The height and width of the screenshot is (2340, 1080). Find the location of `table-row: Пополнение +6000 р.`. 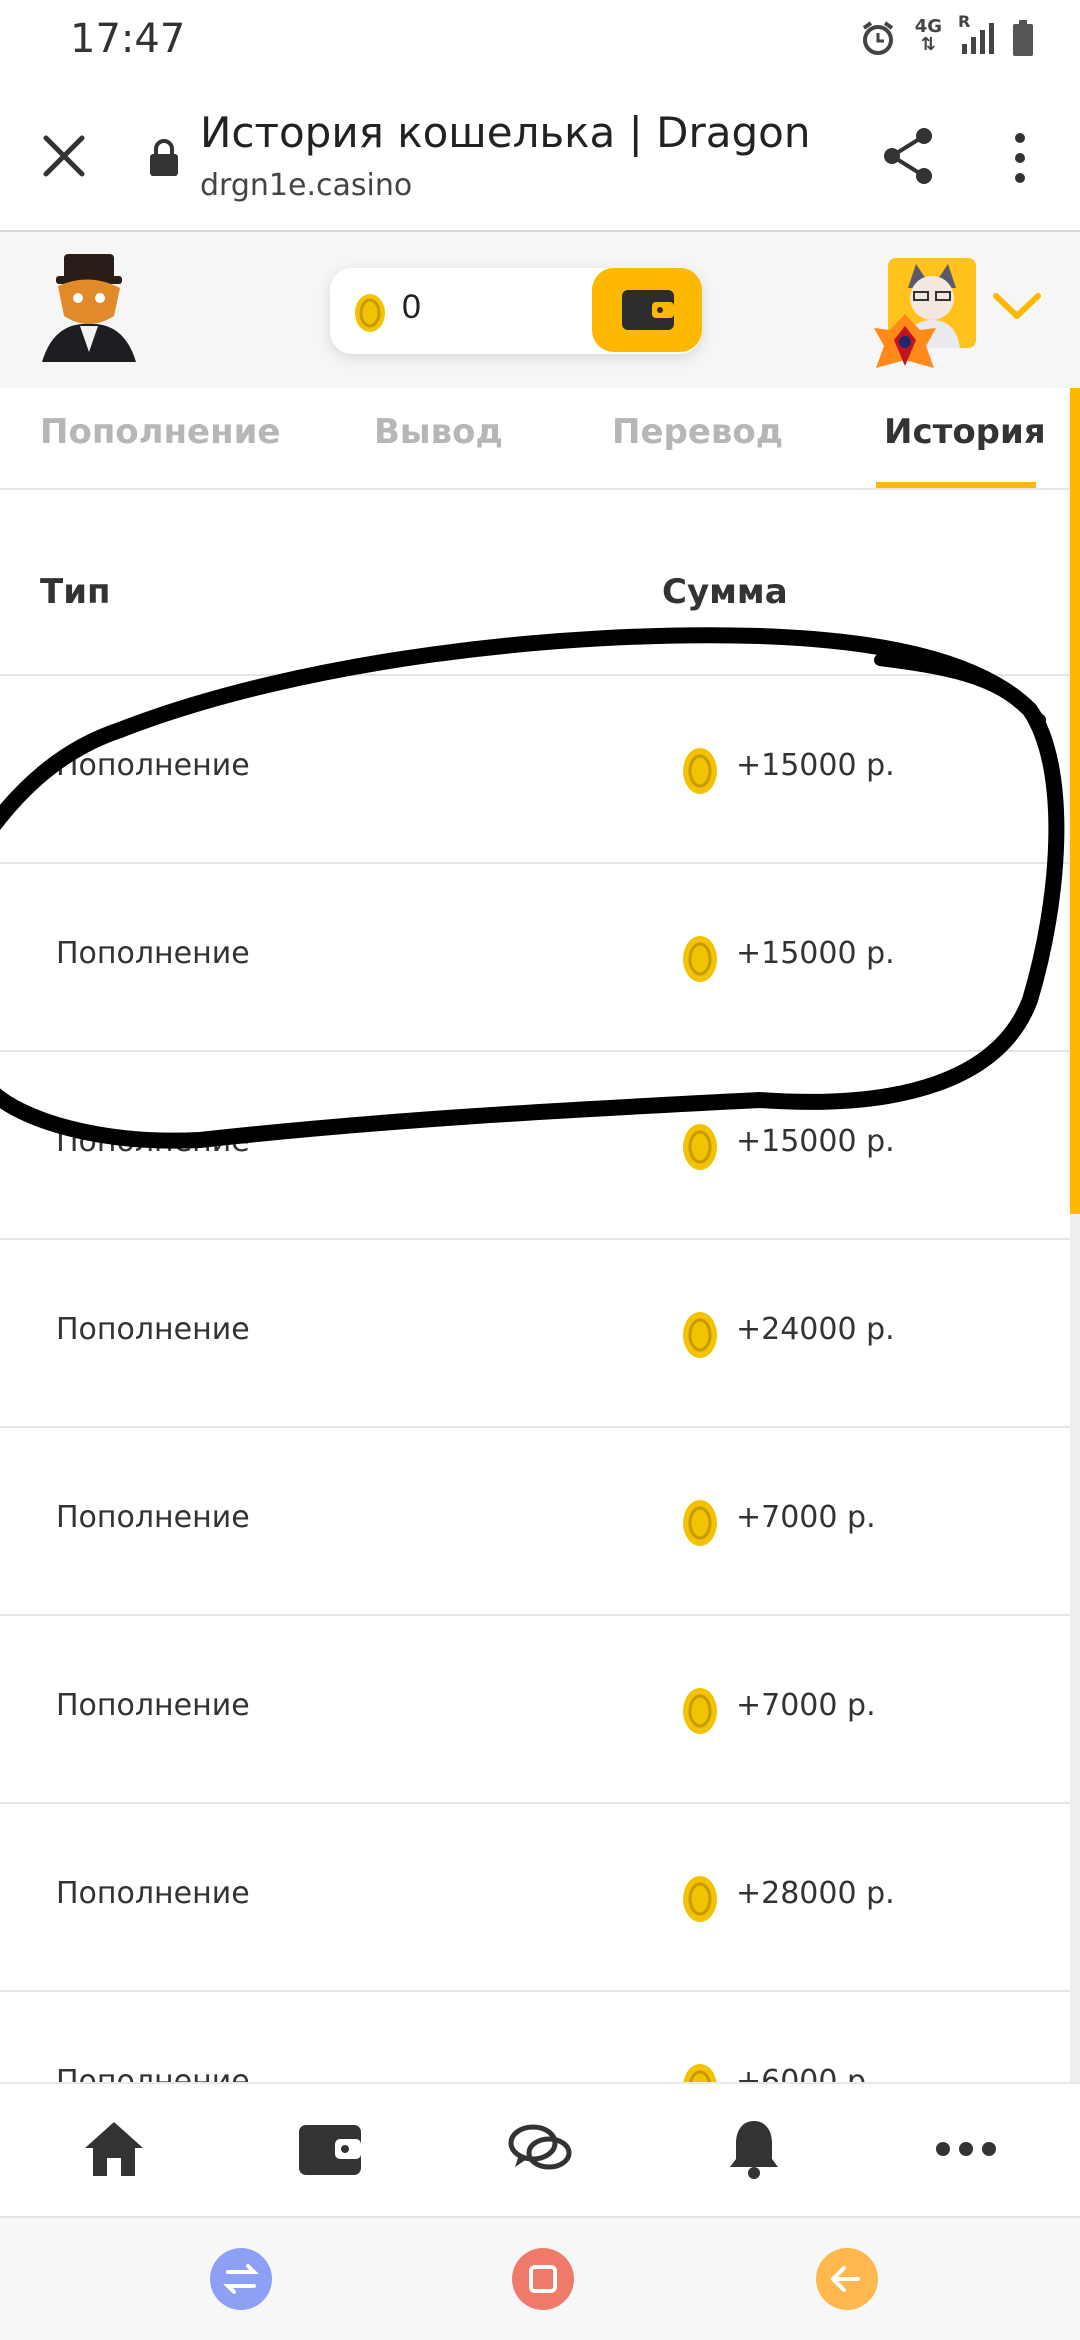

table-row: Пополнение +6000 р. is located at coordinates (535, 2037).